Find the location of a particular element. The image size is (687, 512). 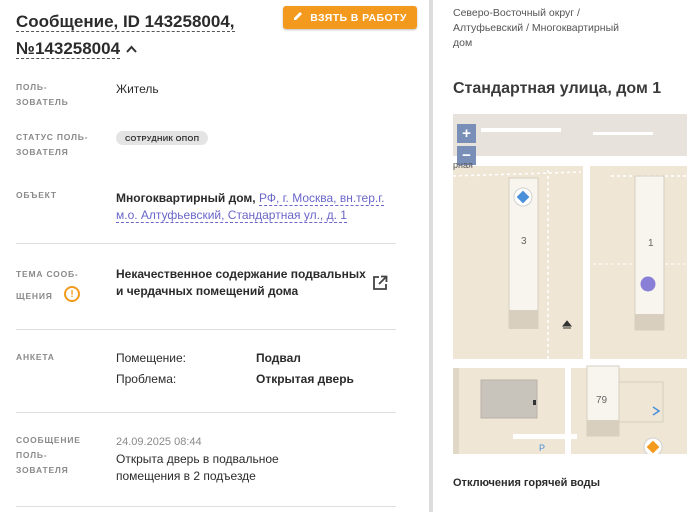

user-label-line: ПОЛЬ- is located at coordinates (32, 87).